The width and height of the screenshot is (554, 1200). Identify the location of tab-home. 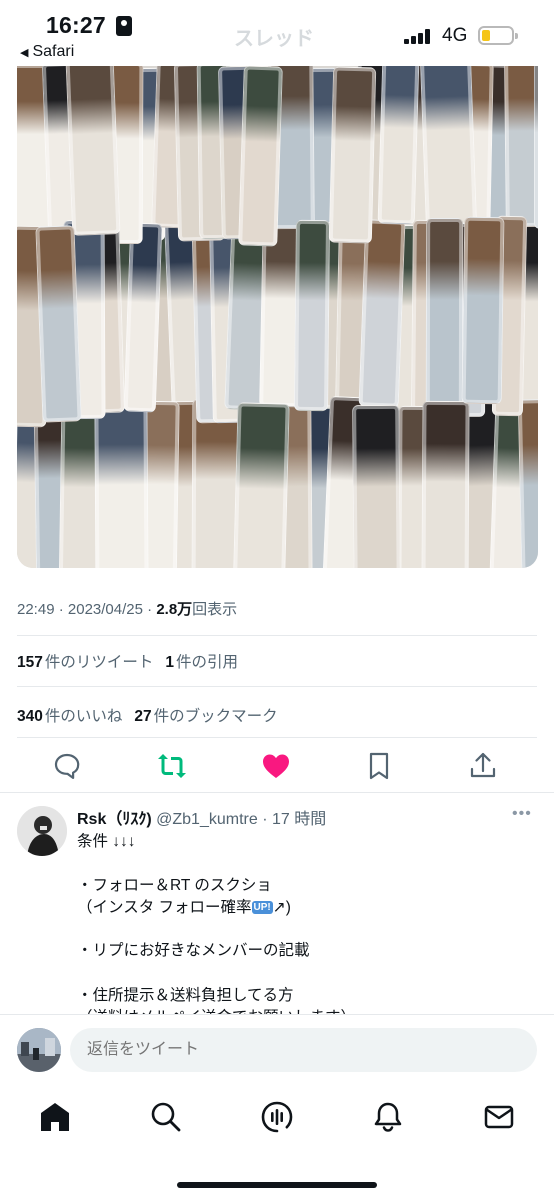
(55, 1117).